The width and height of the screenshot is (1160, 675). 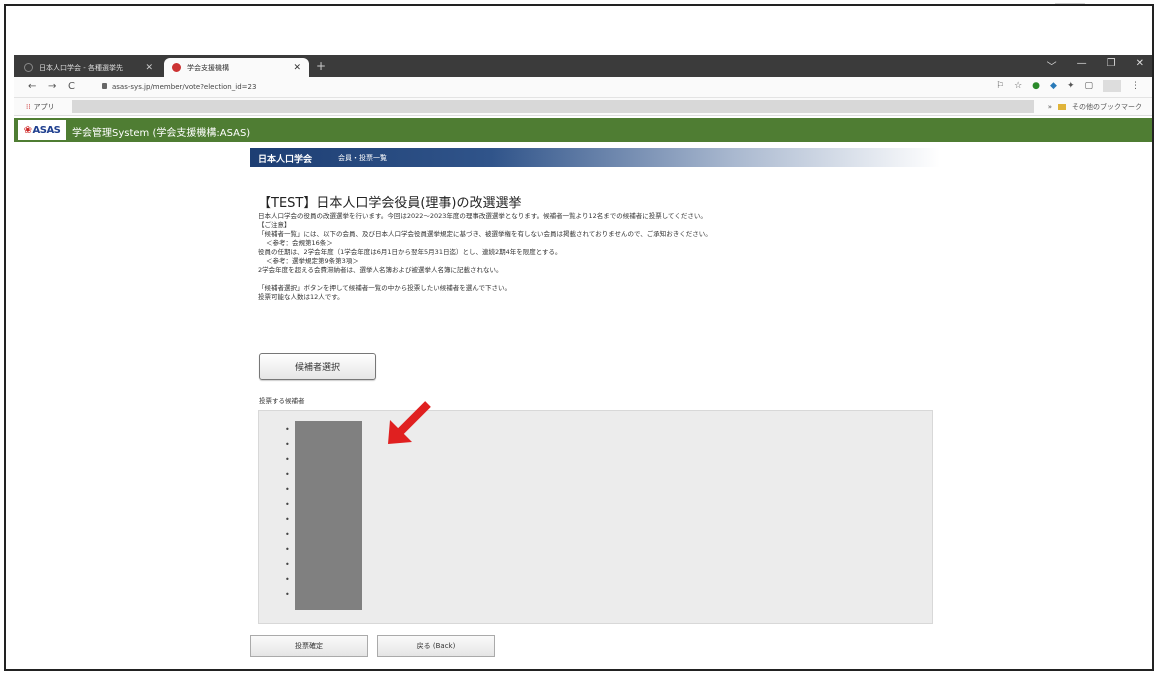 I want to click on toolbar-icons: ⚐ ☆ ● ◆ ✦ ▢ ⋮, so click(x=1068, y=86).